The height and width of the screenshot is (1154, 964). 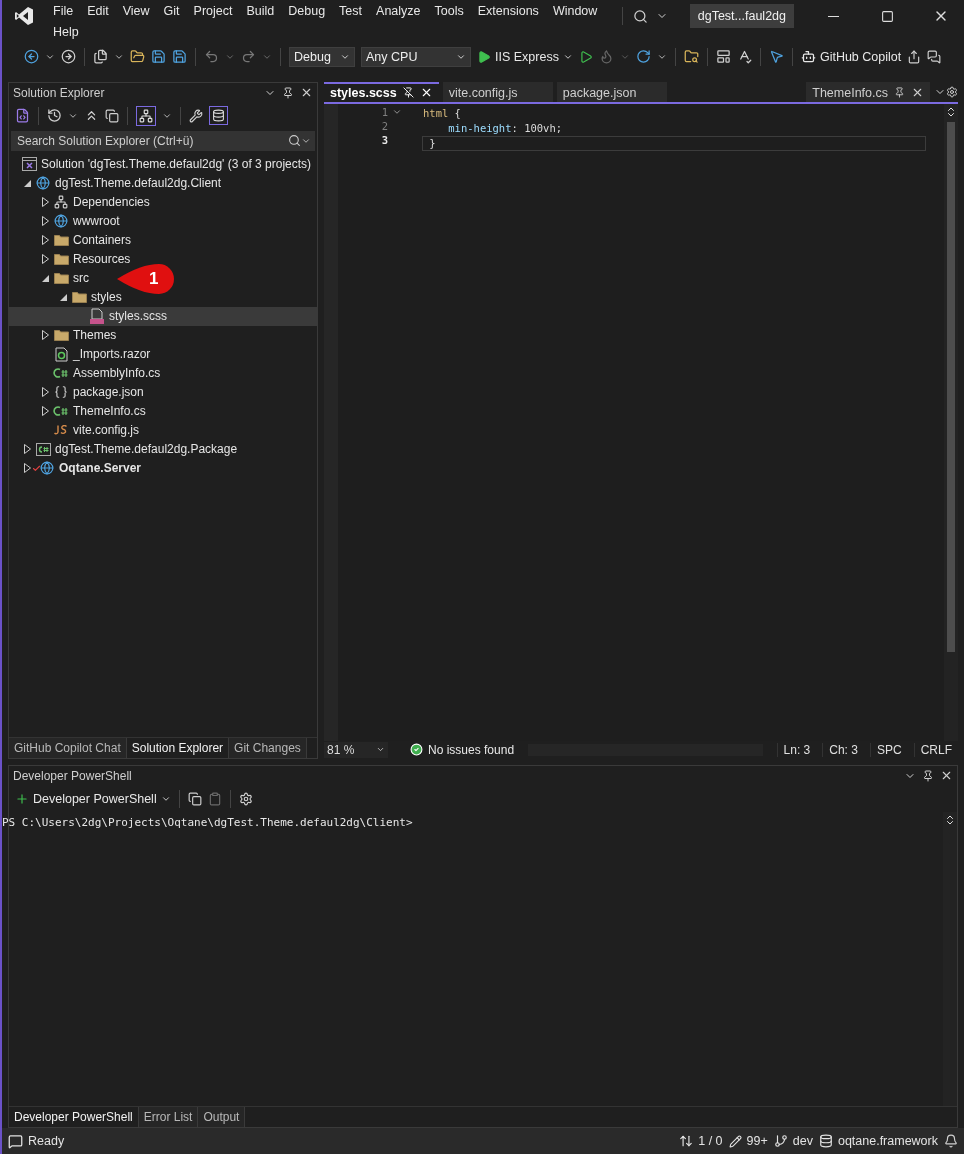 I want to click on tree-item: Solution 'dgTest.Theme.defaul2dg' (3 of 3 projects), so click(x=162, y=164).